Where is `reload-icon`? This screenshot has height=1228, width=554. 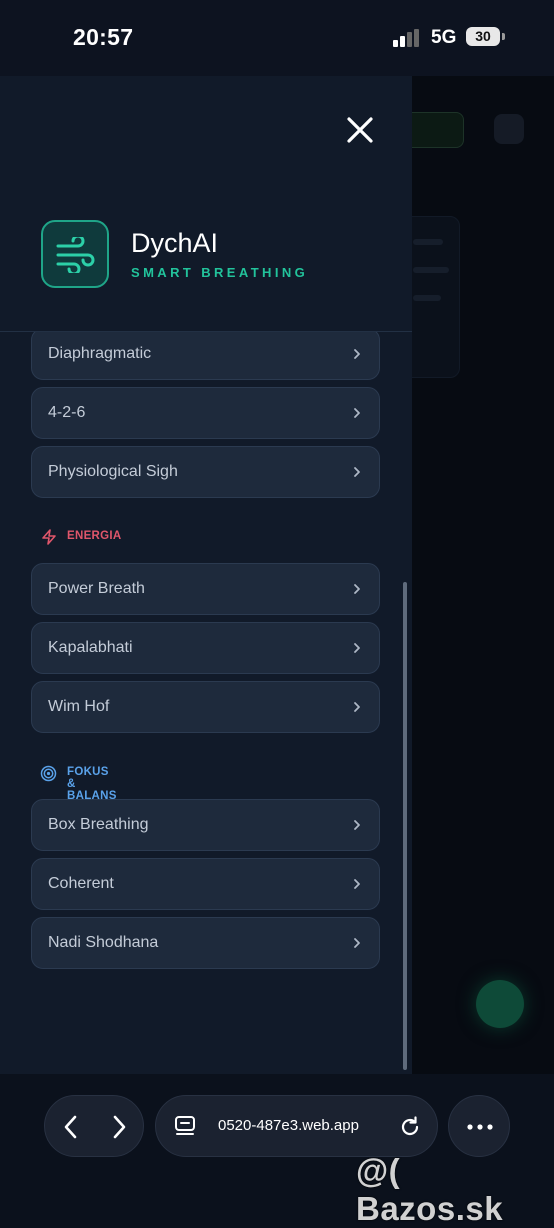
reload-icon is located at coordinates (410, 1127).